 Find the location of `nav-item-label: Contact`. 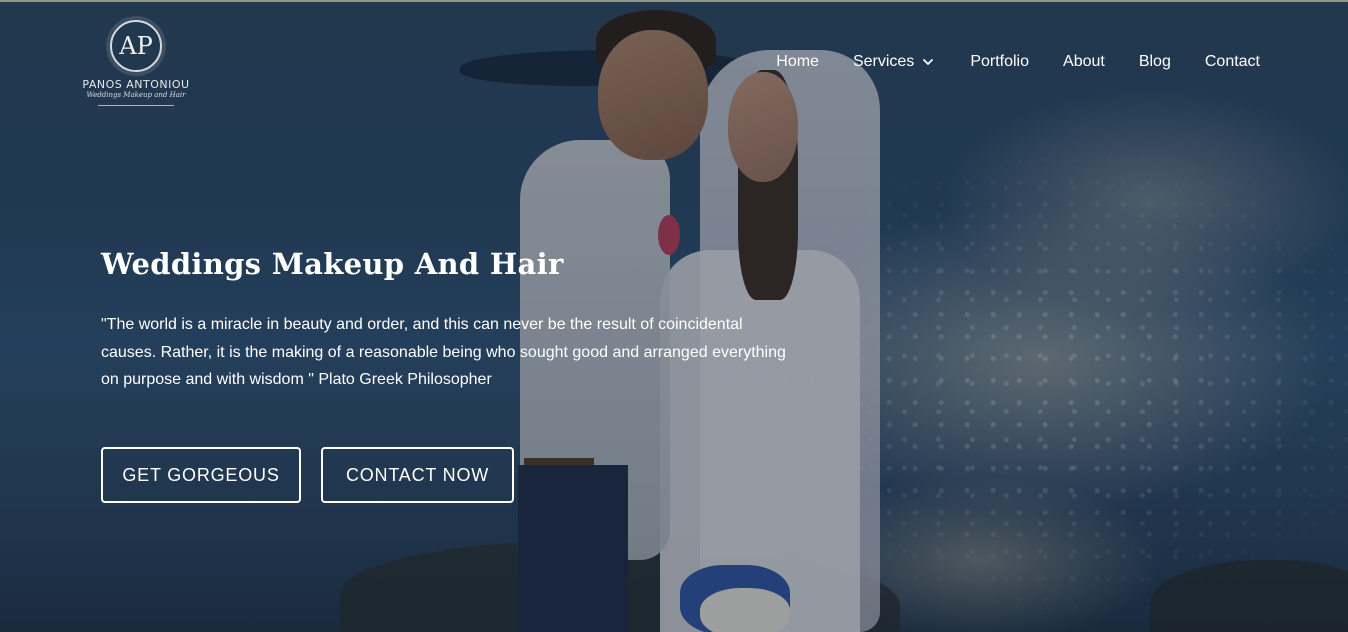

nav-item-label: Contact is located at coordinates (1232, 61).